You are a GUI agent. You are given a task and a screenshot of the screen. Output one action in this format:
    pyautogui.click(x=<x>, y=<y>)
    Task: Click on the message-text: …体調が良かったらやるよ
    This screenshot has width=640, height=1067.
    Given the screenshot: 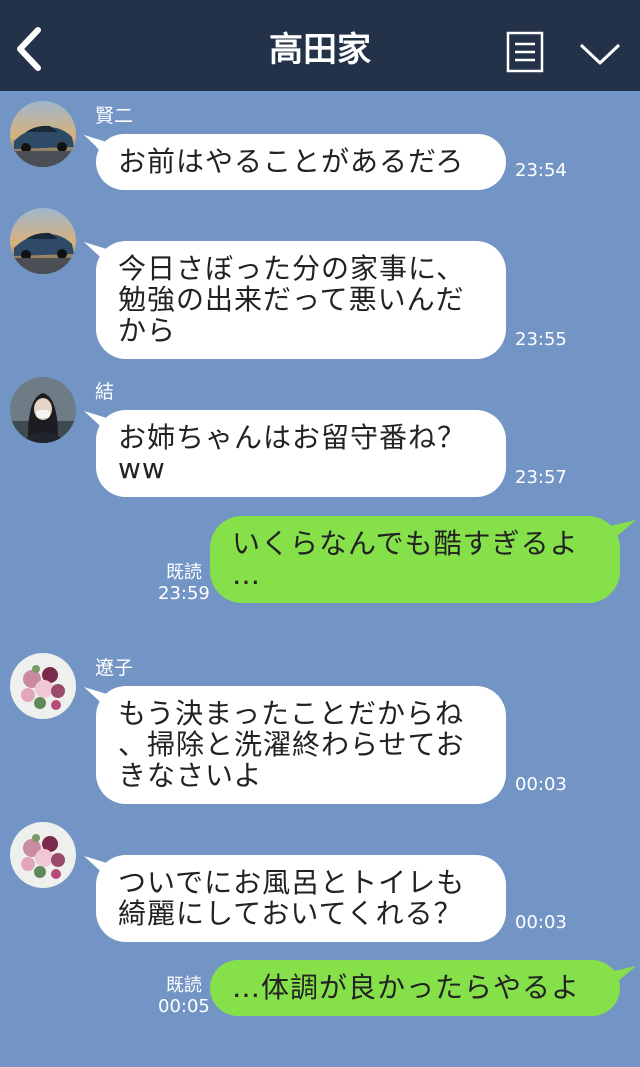 What is the action you would take?
    pyautogui.click(x=406, y=987)
    